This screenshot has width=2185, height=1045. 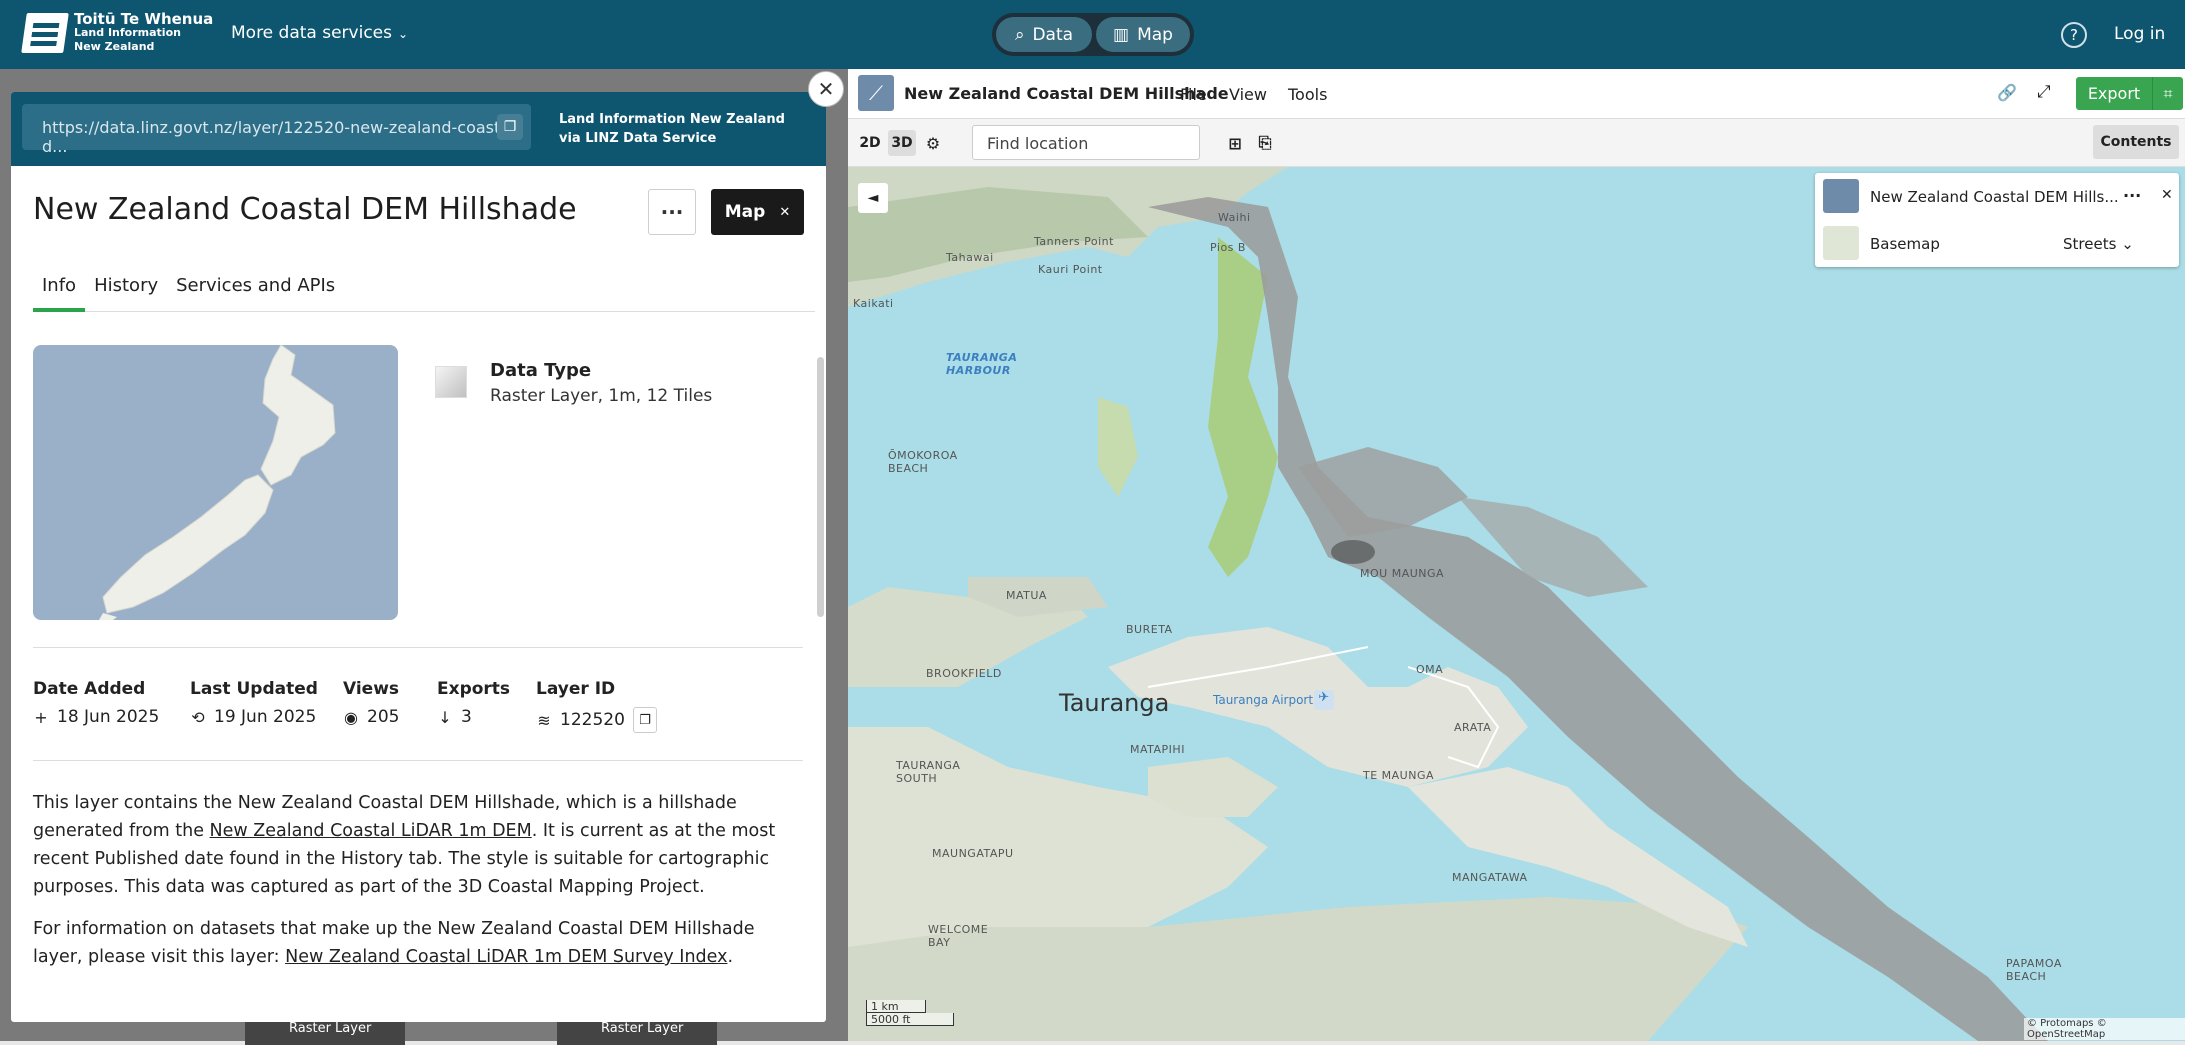 What do you see at coordinates (1263, 700) in the screenshot?
I see `map-label-tauranga-airport: Tauranga Airport` at bounding box center [1263, 700].